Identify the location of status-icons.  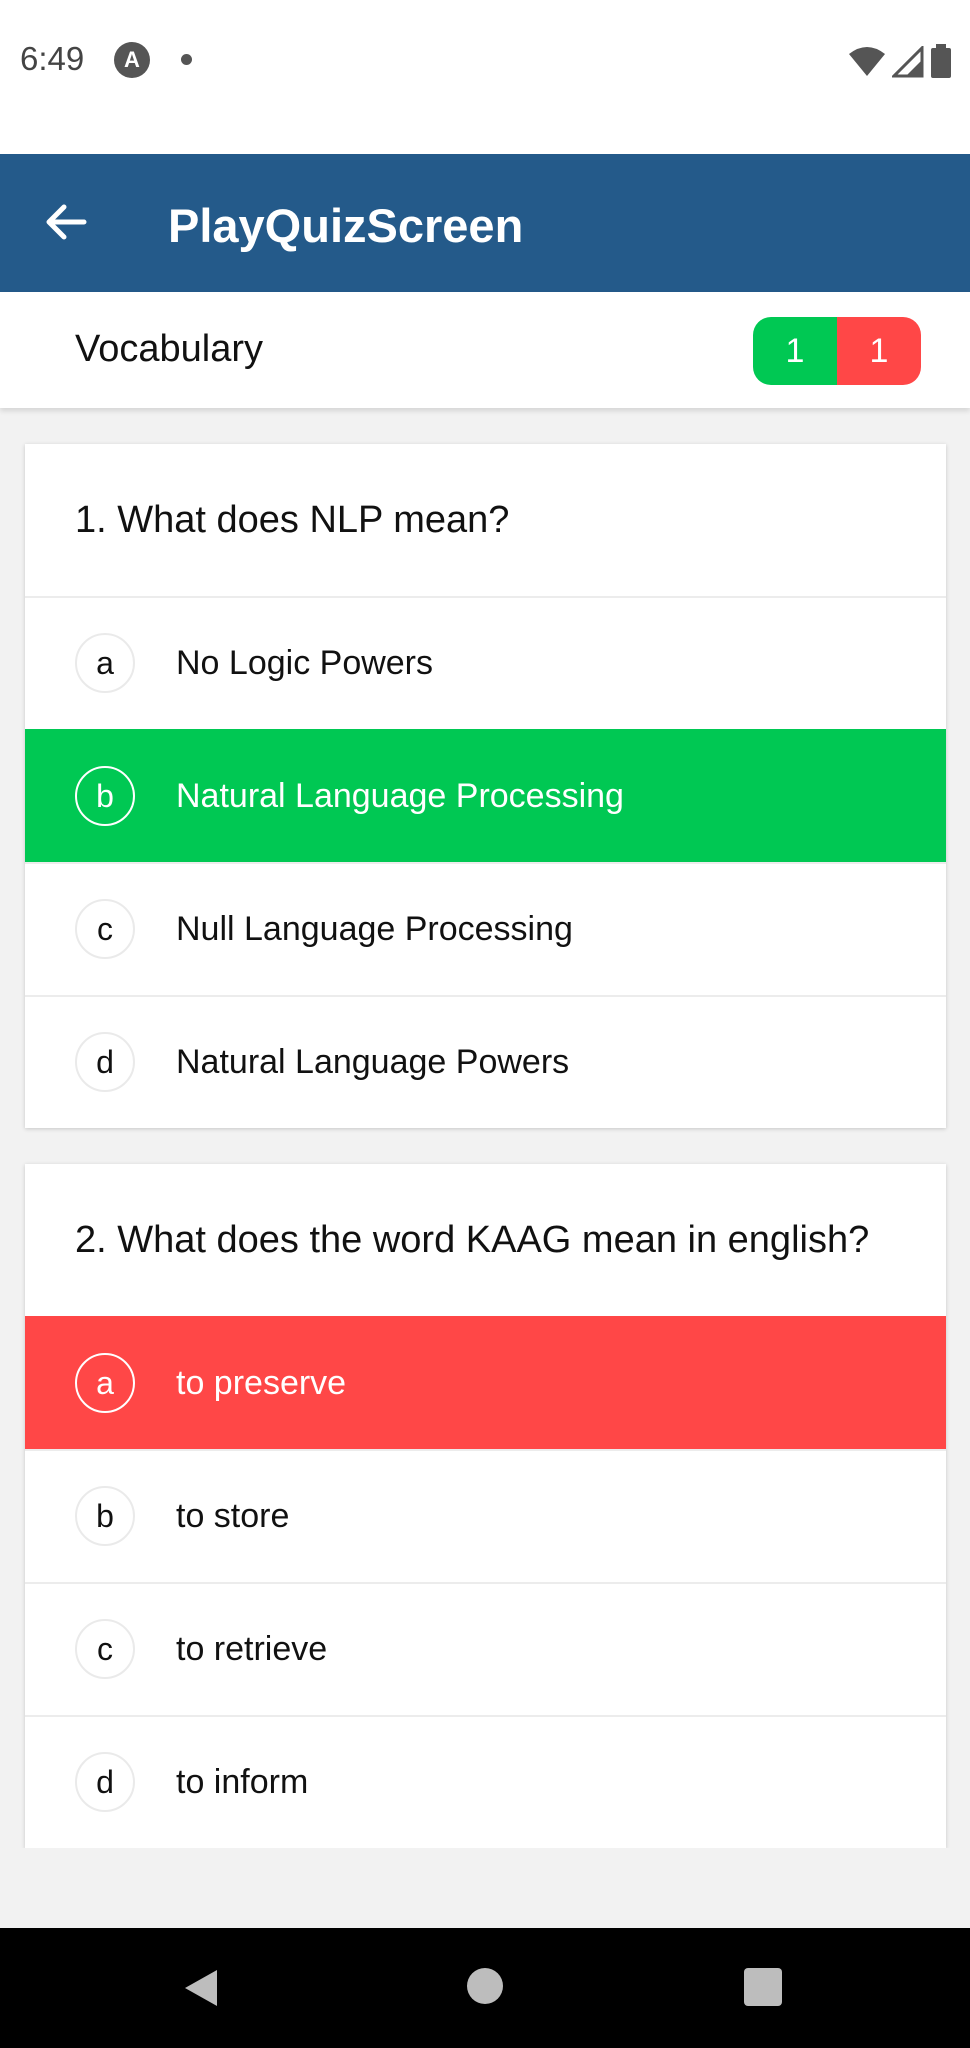
(900, 61).